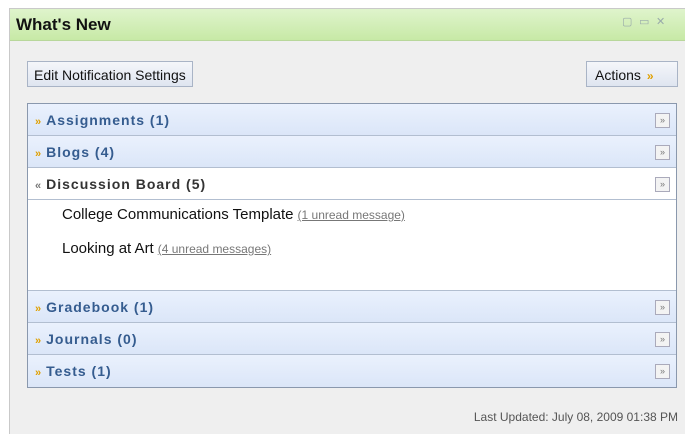 Image resolution: width=685 pixels, height=434 pixels. I want to click on section-blogs: » Blogs (4) », so click(352, 152).